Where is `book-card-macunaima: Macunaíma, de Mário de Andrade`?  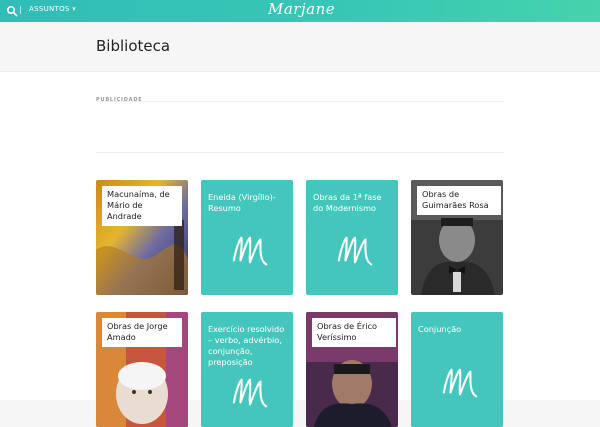
book-card-macunaima: Macunaíma, de Mário de Andrade is located at coordinates (142, 237).